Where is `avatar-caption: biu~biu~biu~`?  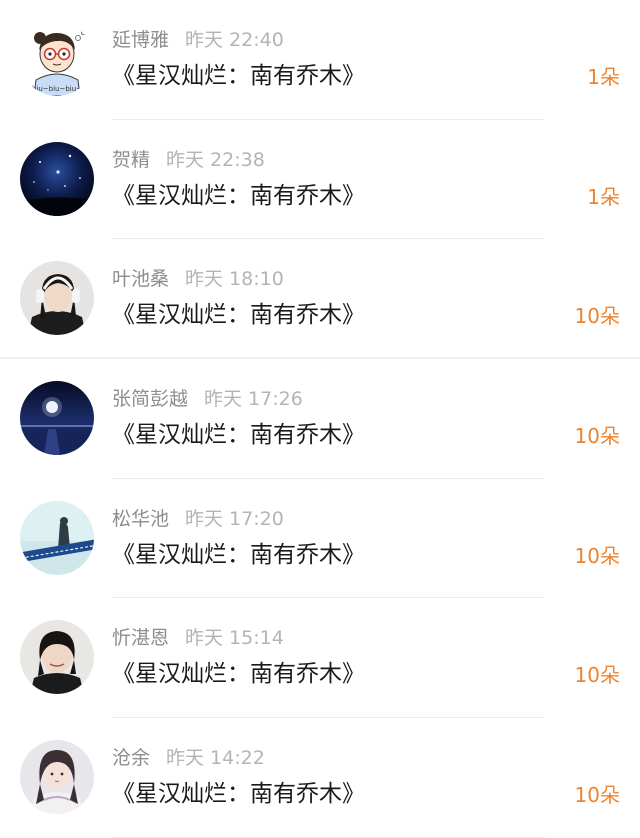
avatar-caption: biu~biu~biu~ is located at coordinates (57, 89).